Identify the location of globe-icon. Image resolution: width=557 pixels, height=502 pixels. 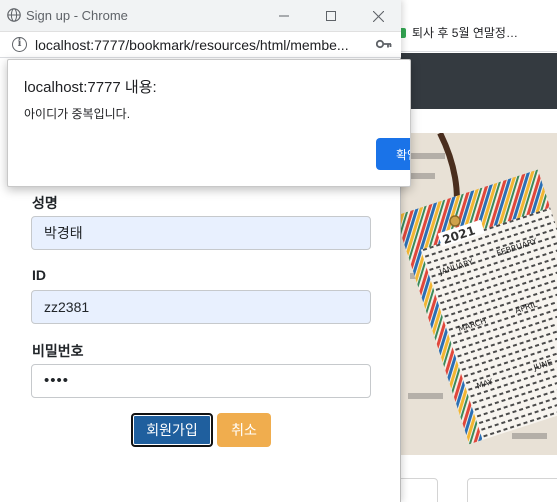
(14, 15).